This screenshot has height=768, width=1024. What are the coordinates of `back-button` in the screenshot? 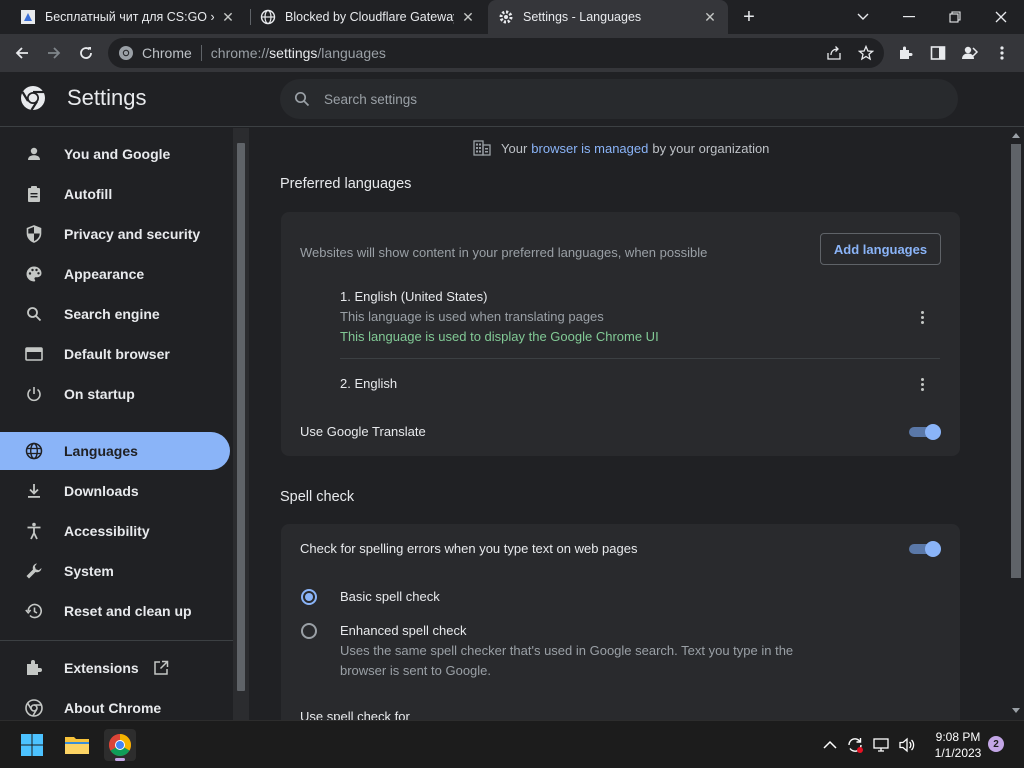 It's located at (22, 53).